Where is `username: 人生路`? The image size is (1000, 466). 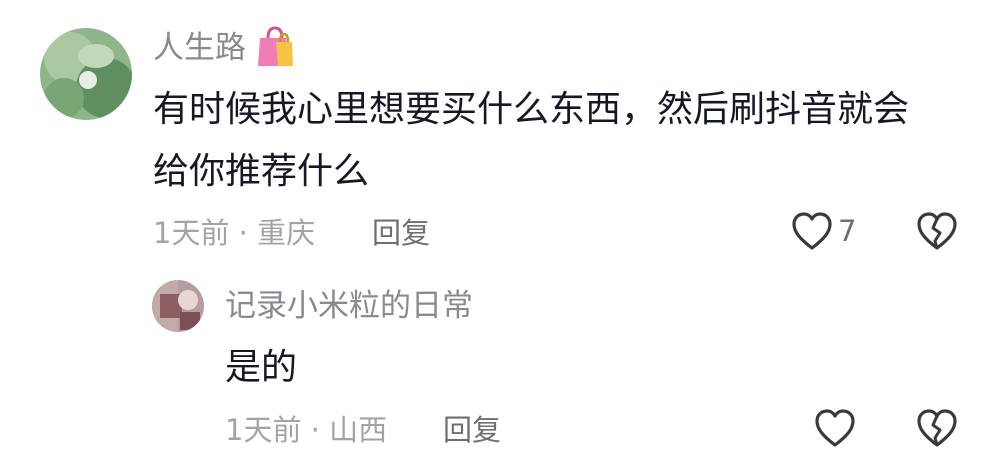
username: 人生路 is located at coordinates (199, 48).